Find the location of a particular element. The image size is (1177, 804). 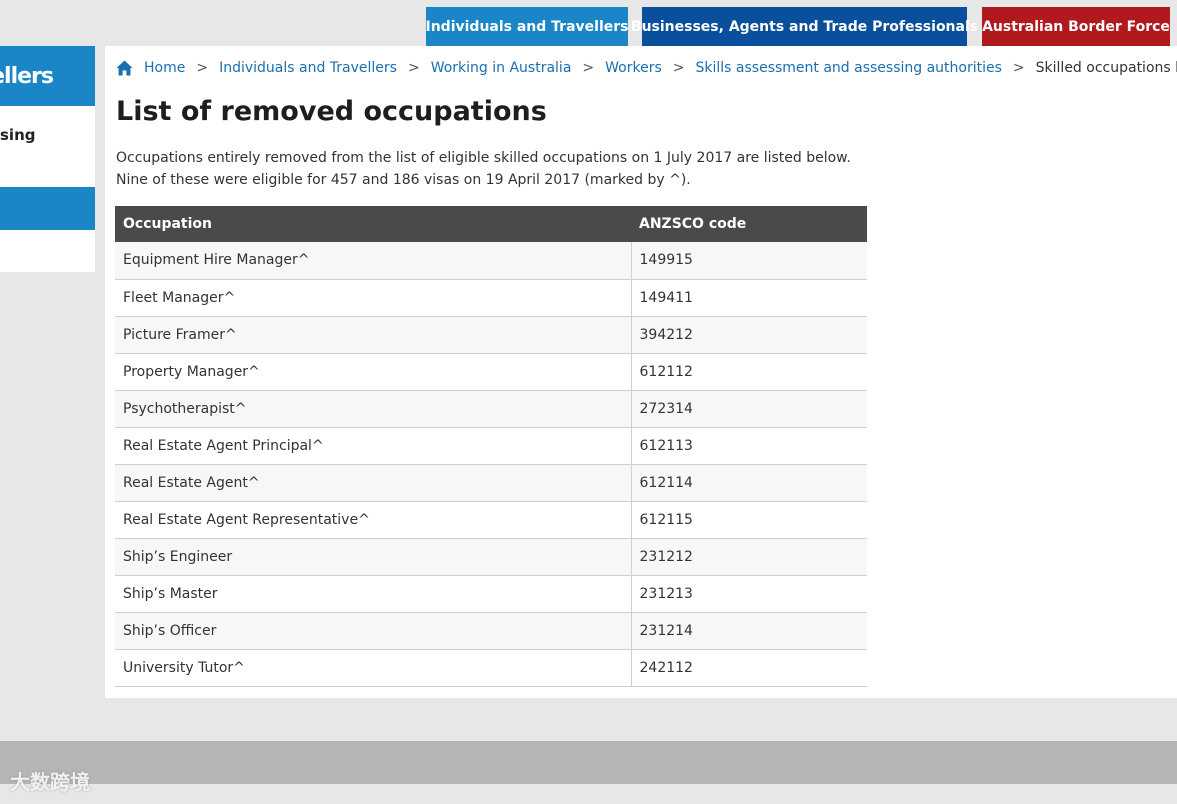

table-row: Fleet Manager^ 149411 is located at coordinates (491, 298).